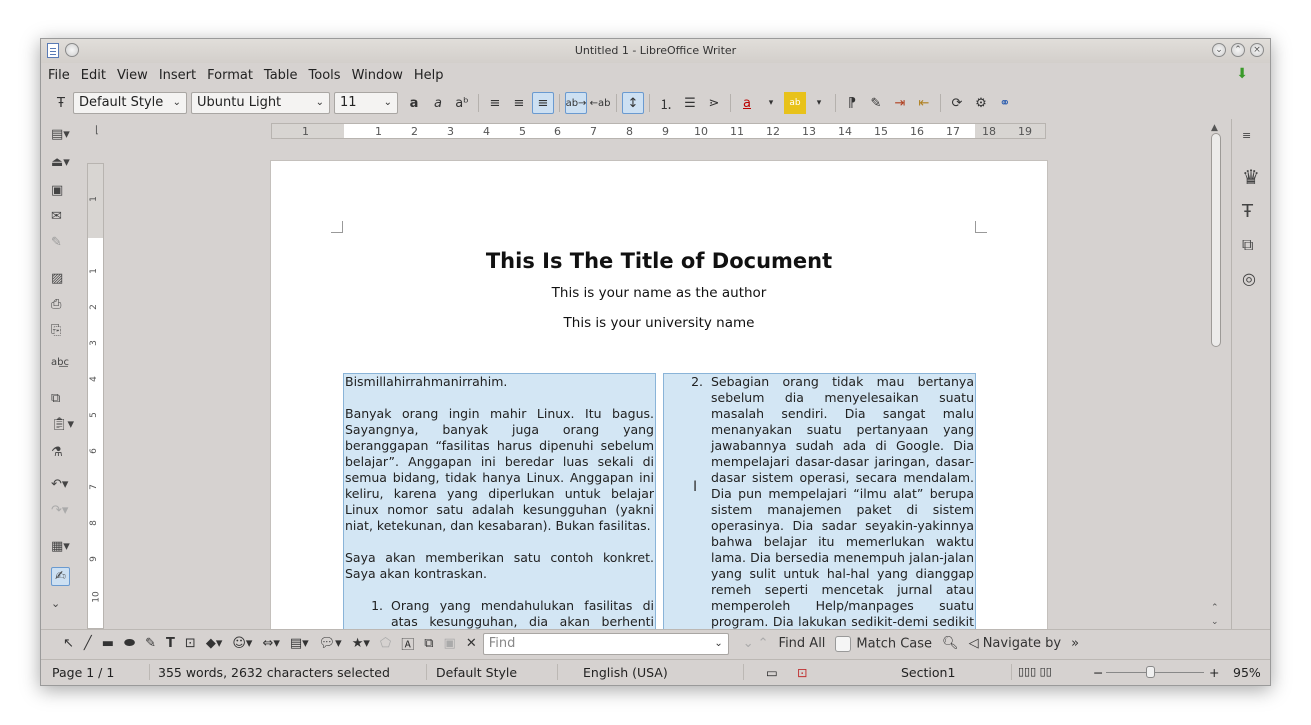  Describe the element at coordinates (1075, 643) in the screenshot. I see `more-options-icon: »` at that location.